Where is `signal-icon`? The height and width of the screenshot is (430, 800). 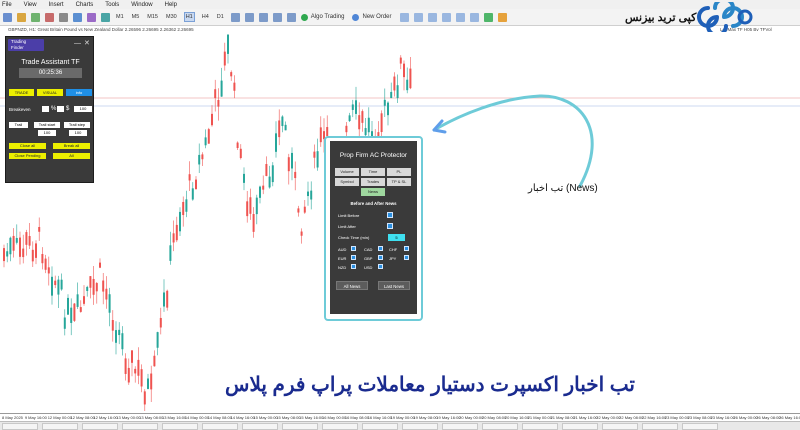
signal-icon is located at coordinates (404, 17).